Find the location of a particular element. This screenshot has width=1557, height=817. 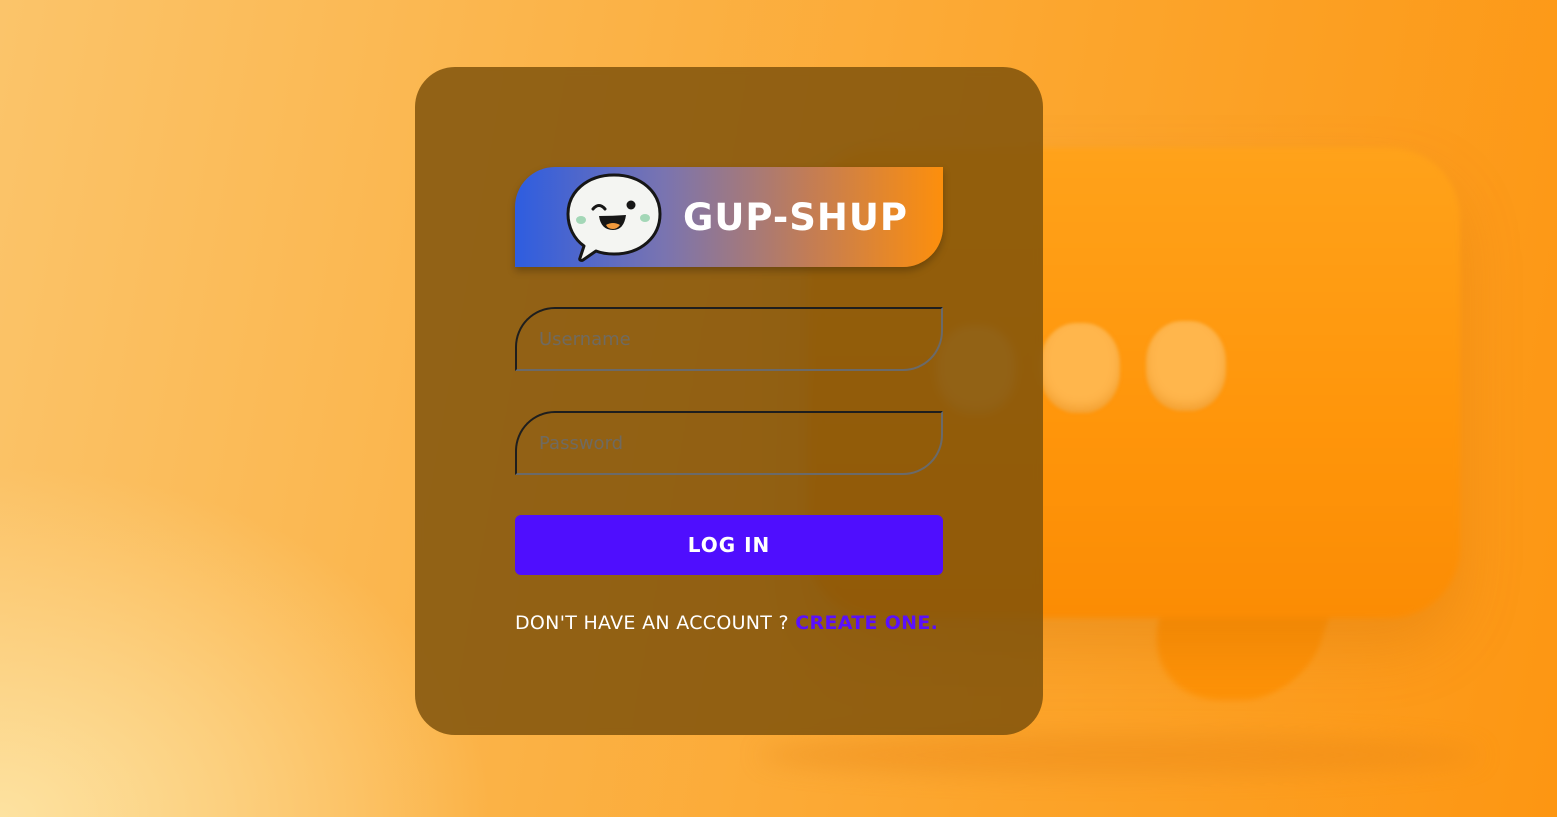

username-field is located at coordinates (729, 339).